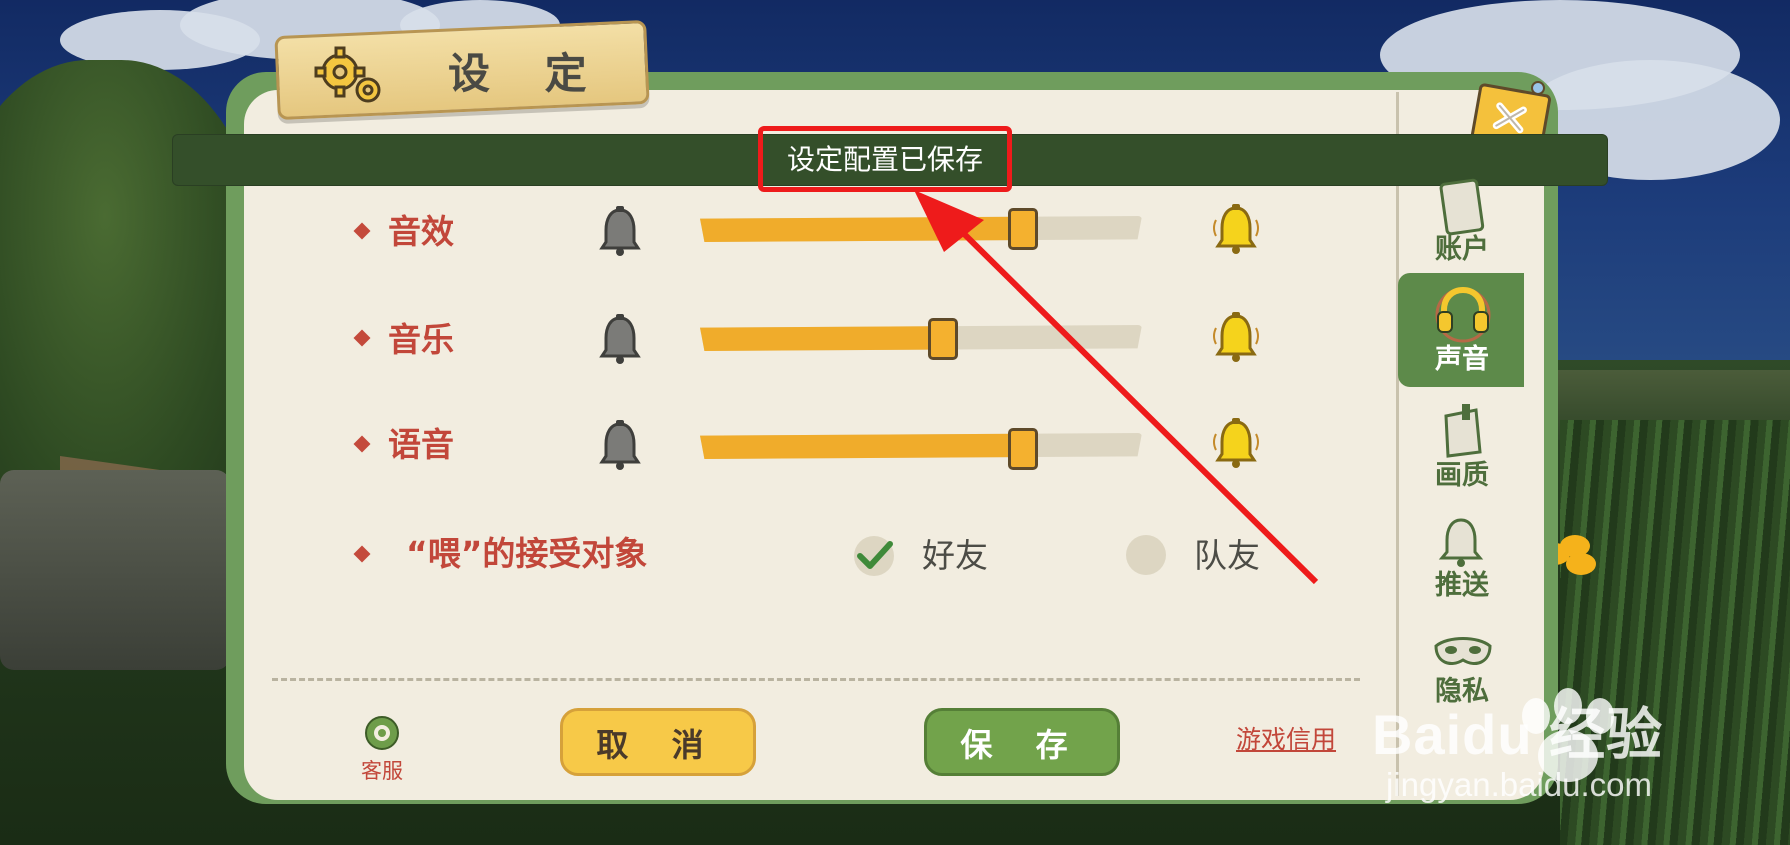  I want to click on game-credit-link: 游戏信用, so click(1296, 740).